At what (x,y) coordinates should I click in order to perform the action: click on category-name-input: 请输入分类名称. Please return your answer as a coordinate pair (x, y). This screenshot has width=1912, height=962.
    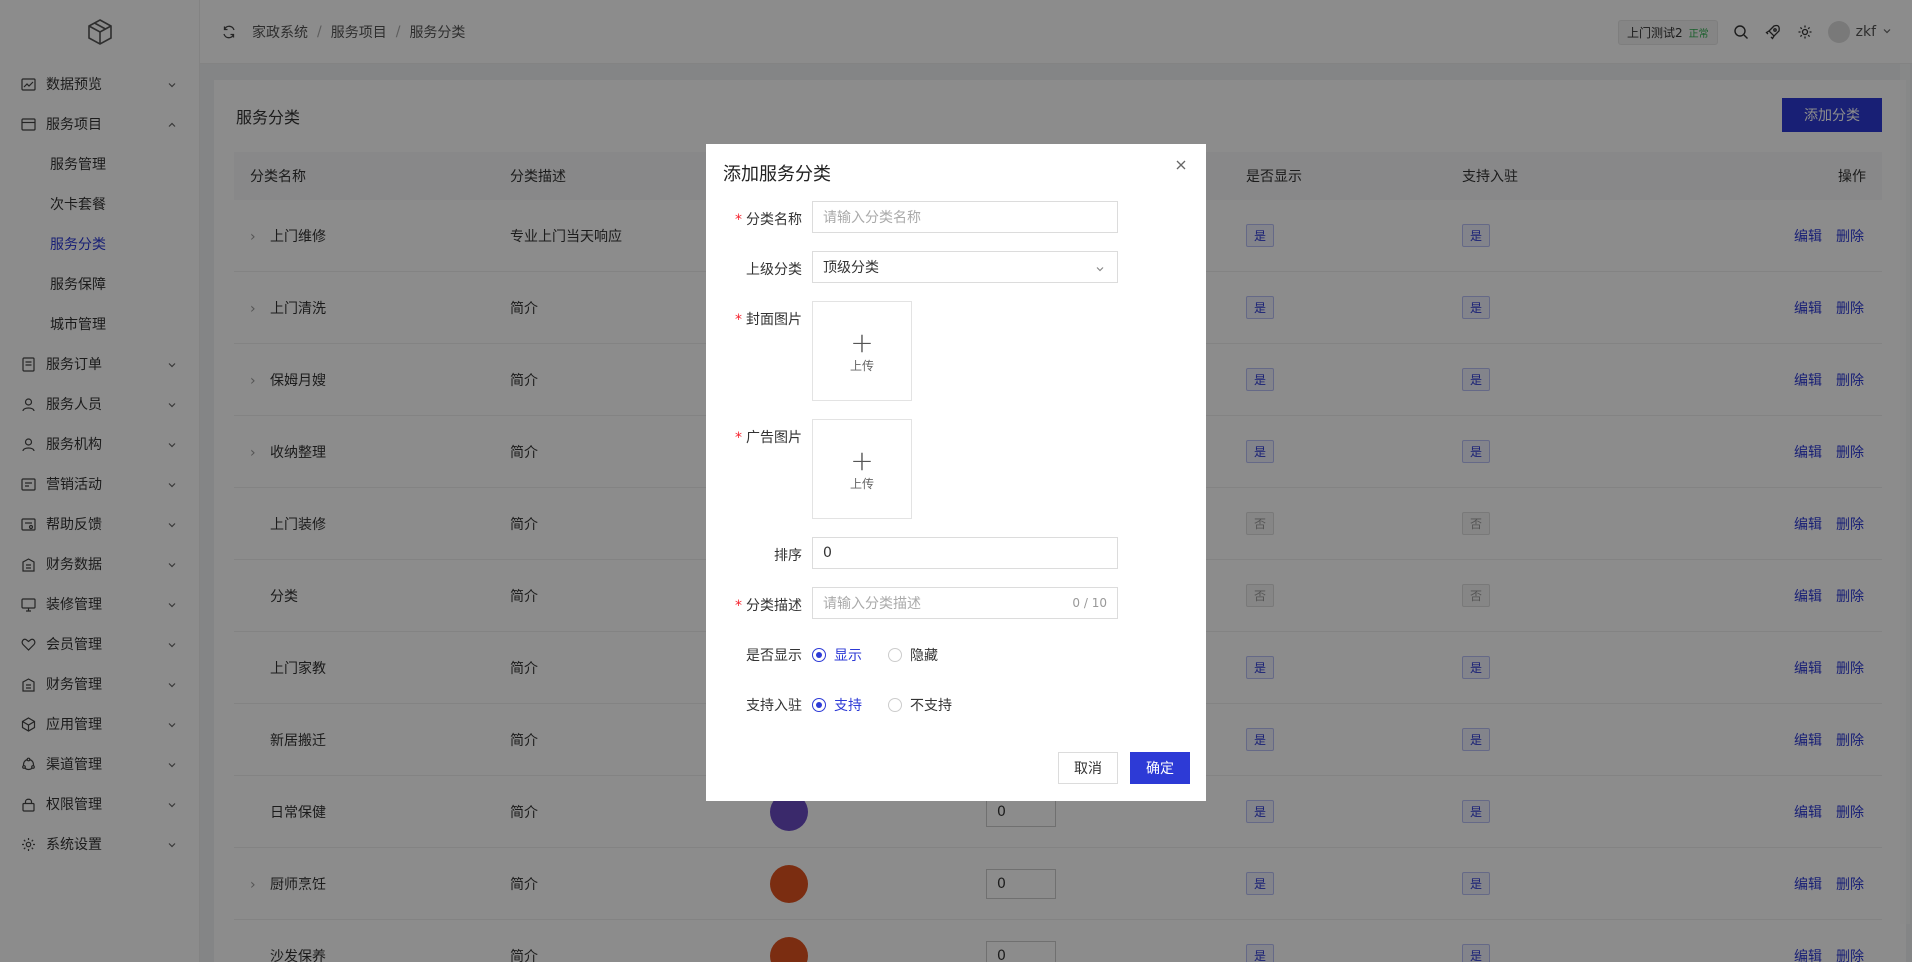
    Looking at the image, I should click on (965, 217).